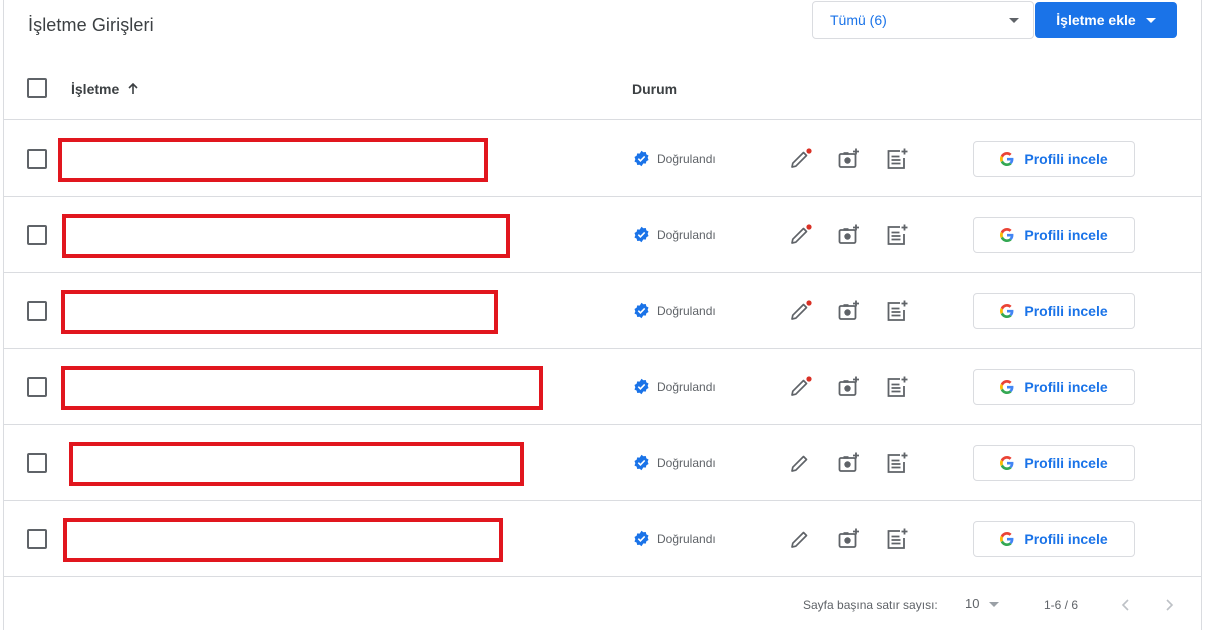  Describe the element at coordinates (655, 89) in the screenshot. I see `column-header-status: Durum` at that location.